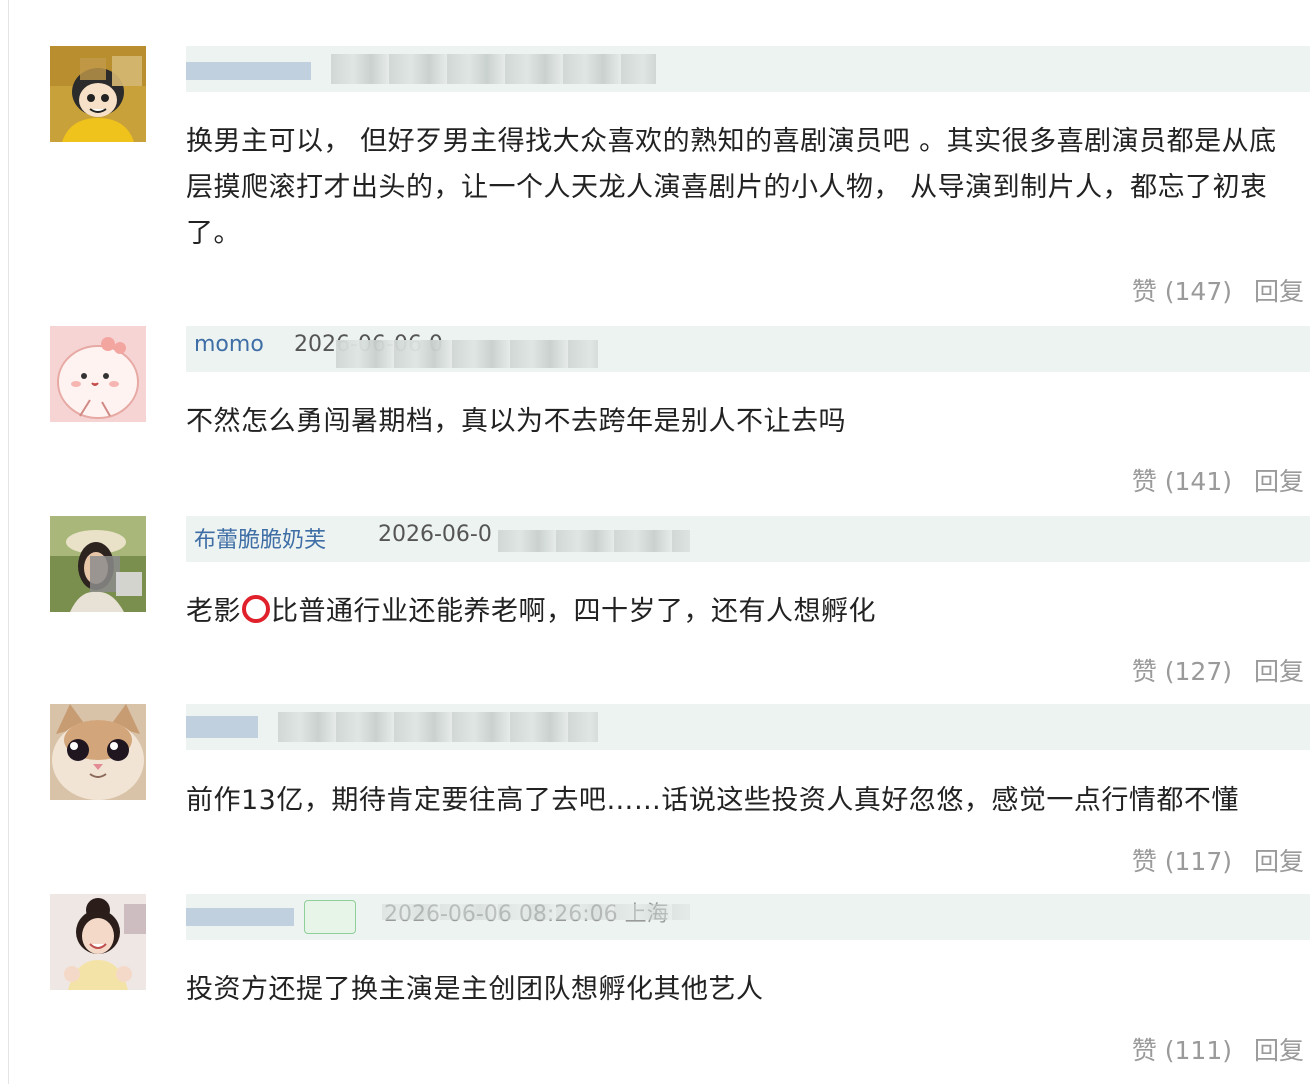 Image resolution: width=1310 pixels, height=1084 pixels. I want to click on comment-actions: 赞 (141) 回复, so click(1218, 480).